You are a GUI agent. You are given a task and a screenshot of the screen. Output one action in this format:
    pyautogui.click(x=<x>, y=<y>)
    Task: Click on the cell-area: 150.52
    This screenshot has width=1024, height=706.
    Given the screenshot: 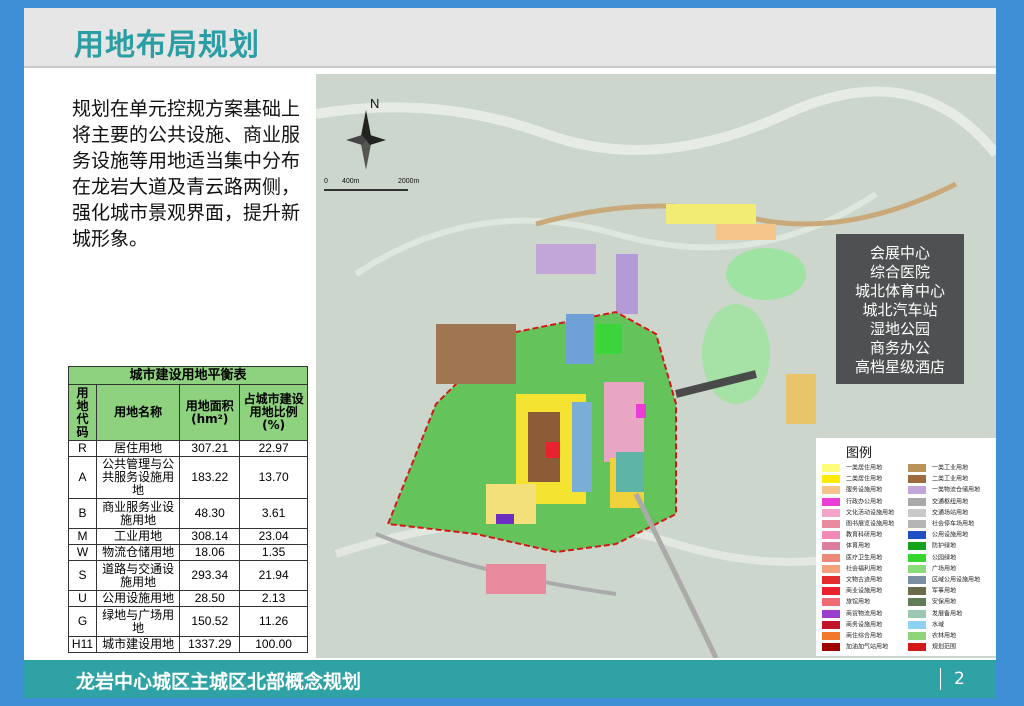 What is the action you would take?
    pyautogui.click(x=210, y=621)
    